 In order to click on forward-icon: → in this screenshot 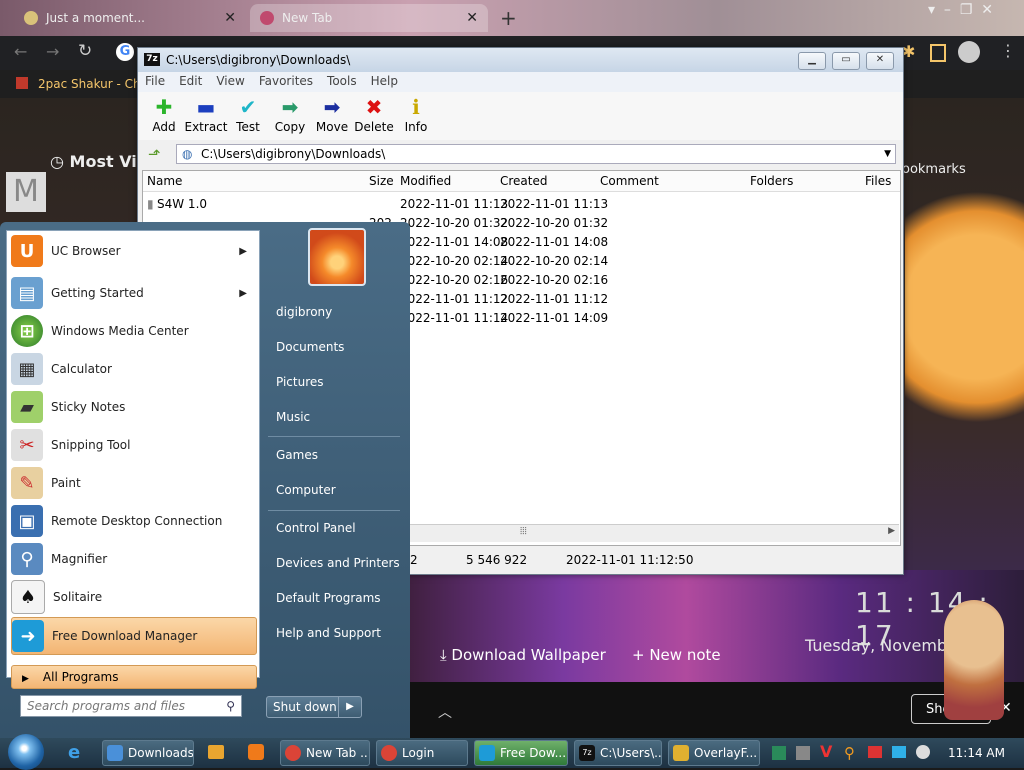, I will do `click(52, 51)`.